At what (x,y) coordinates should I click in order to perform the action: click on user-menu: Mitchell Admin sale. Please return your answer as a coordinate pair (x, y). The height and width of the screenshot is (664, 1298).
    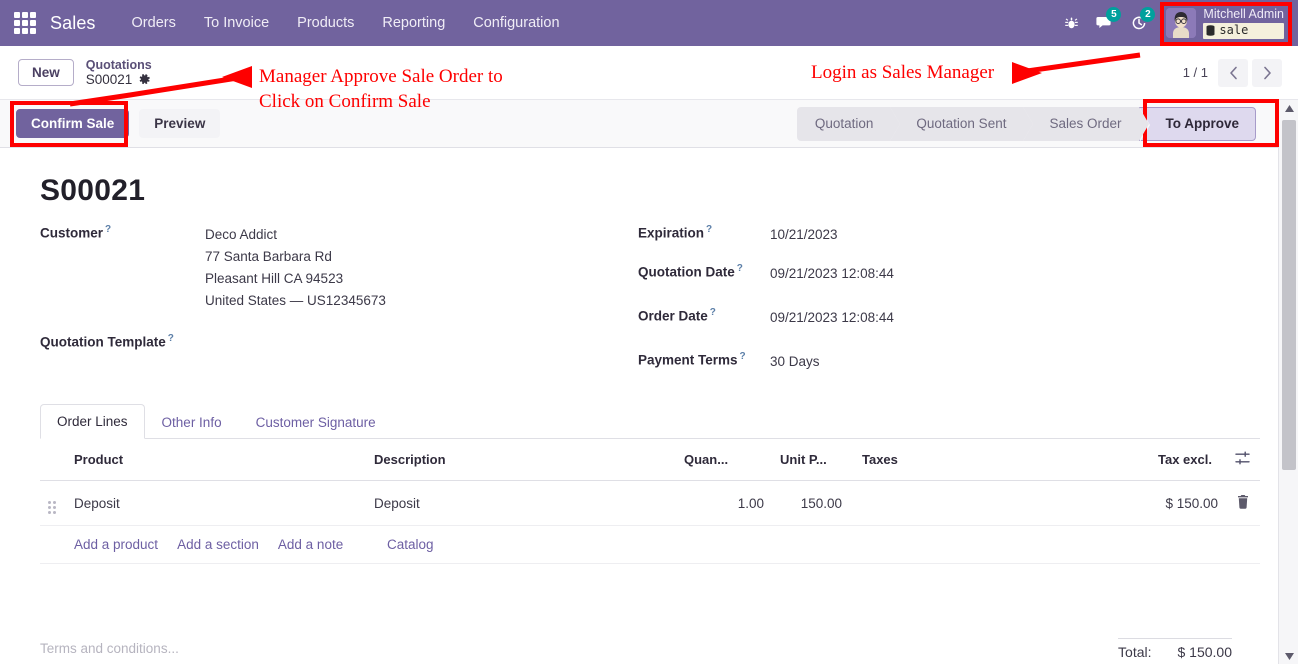
    Looking at the image, I should click on (1226, 22).